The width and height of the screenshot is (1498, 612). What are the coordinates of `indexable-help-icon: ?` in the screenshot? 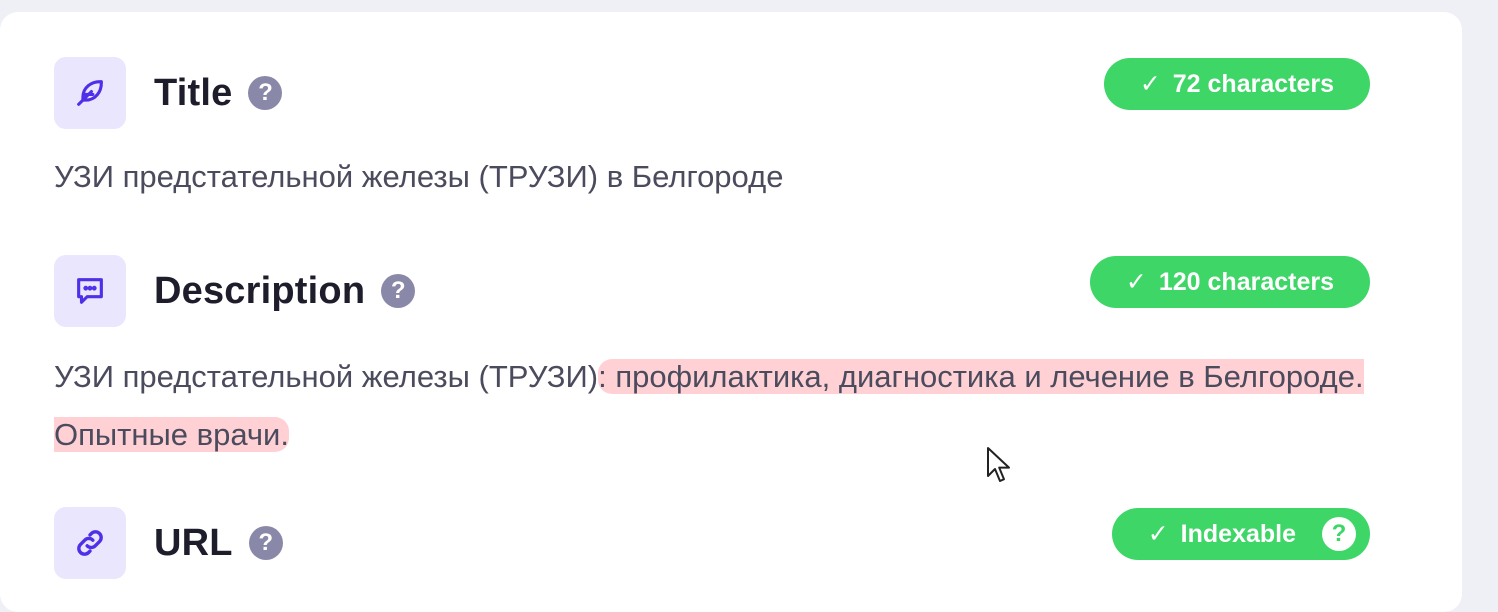 It's located at (1339, 534).